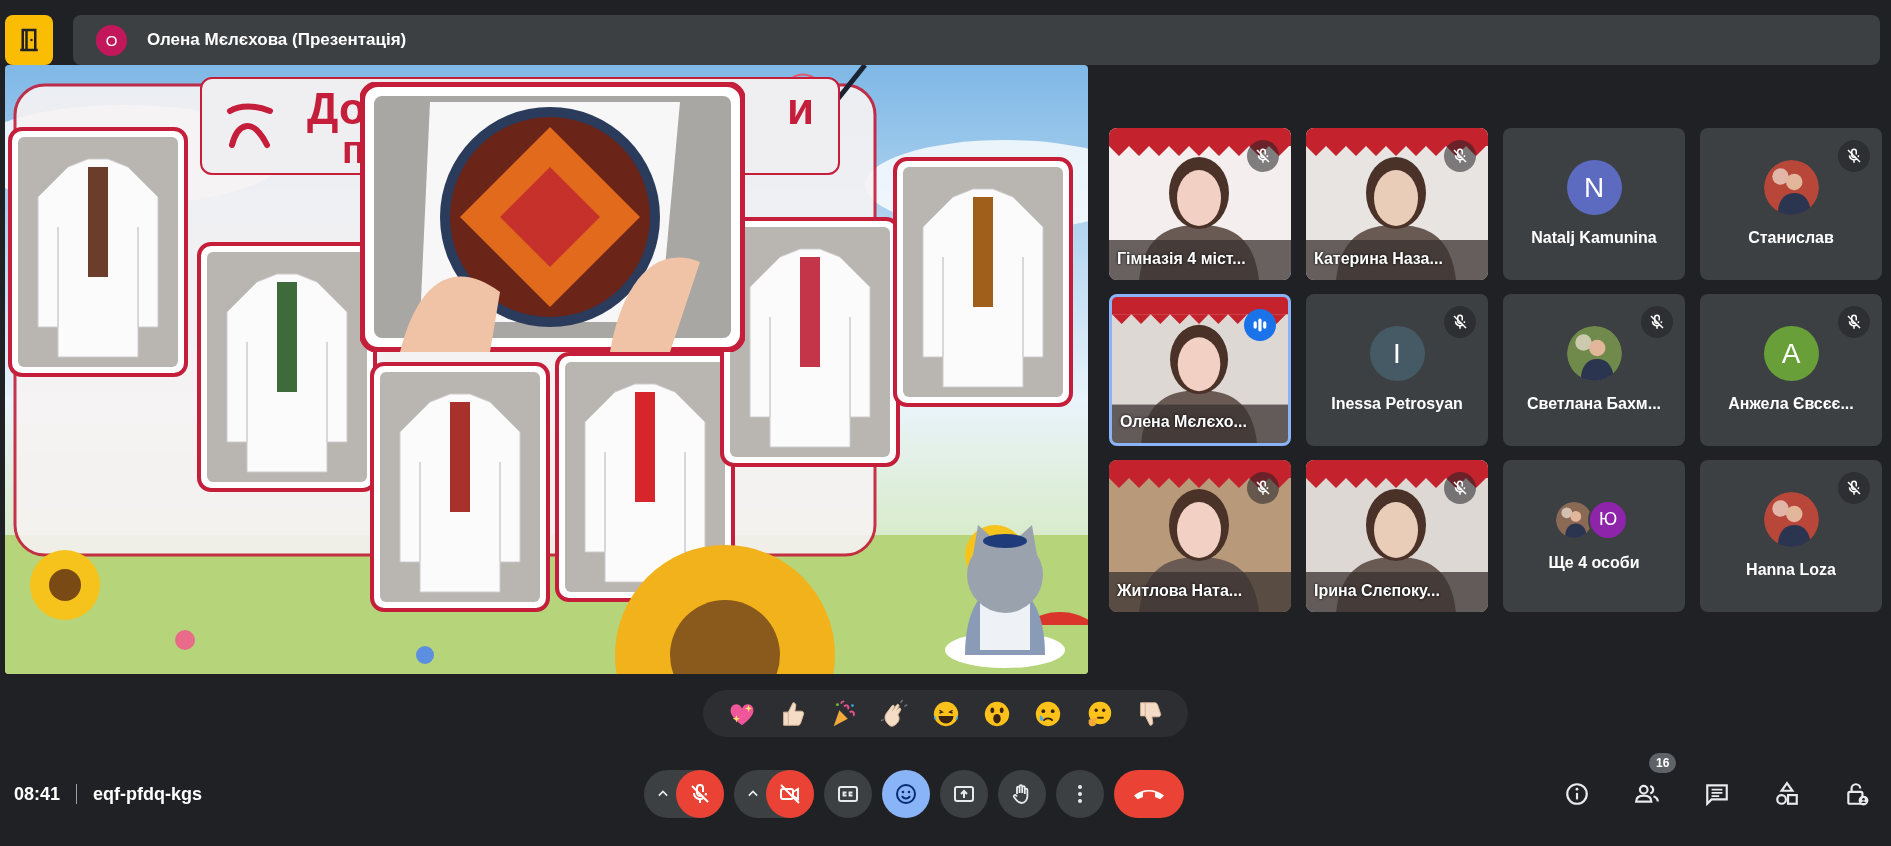 This screenshot has width=1891, height=846. Describe the element at coordinates (1397, 404) in the screenshot. I see `participant-name: Inessa Petrosyan` at that location.